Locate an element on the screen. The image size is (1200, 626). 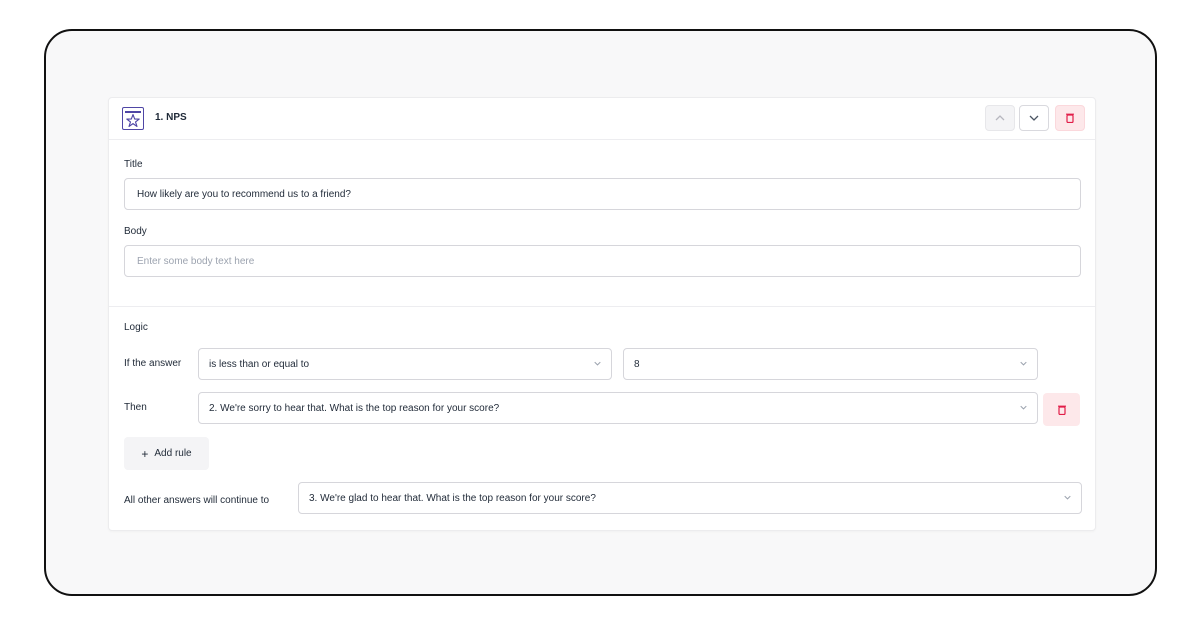
then-label: Then is located at coordinates (135, 407).